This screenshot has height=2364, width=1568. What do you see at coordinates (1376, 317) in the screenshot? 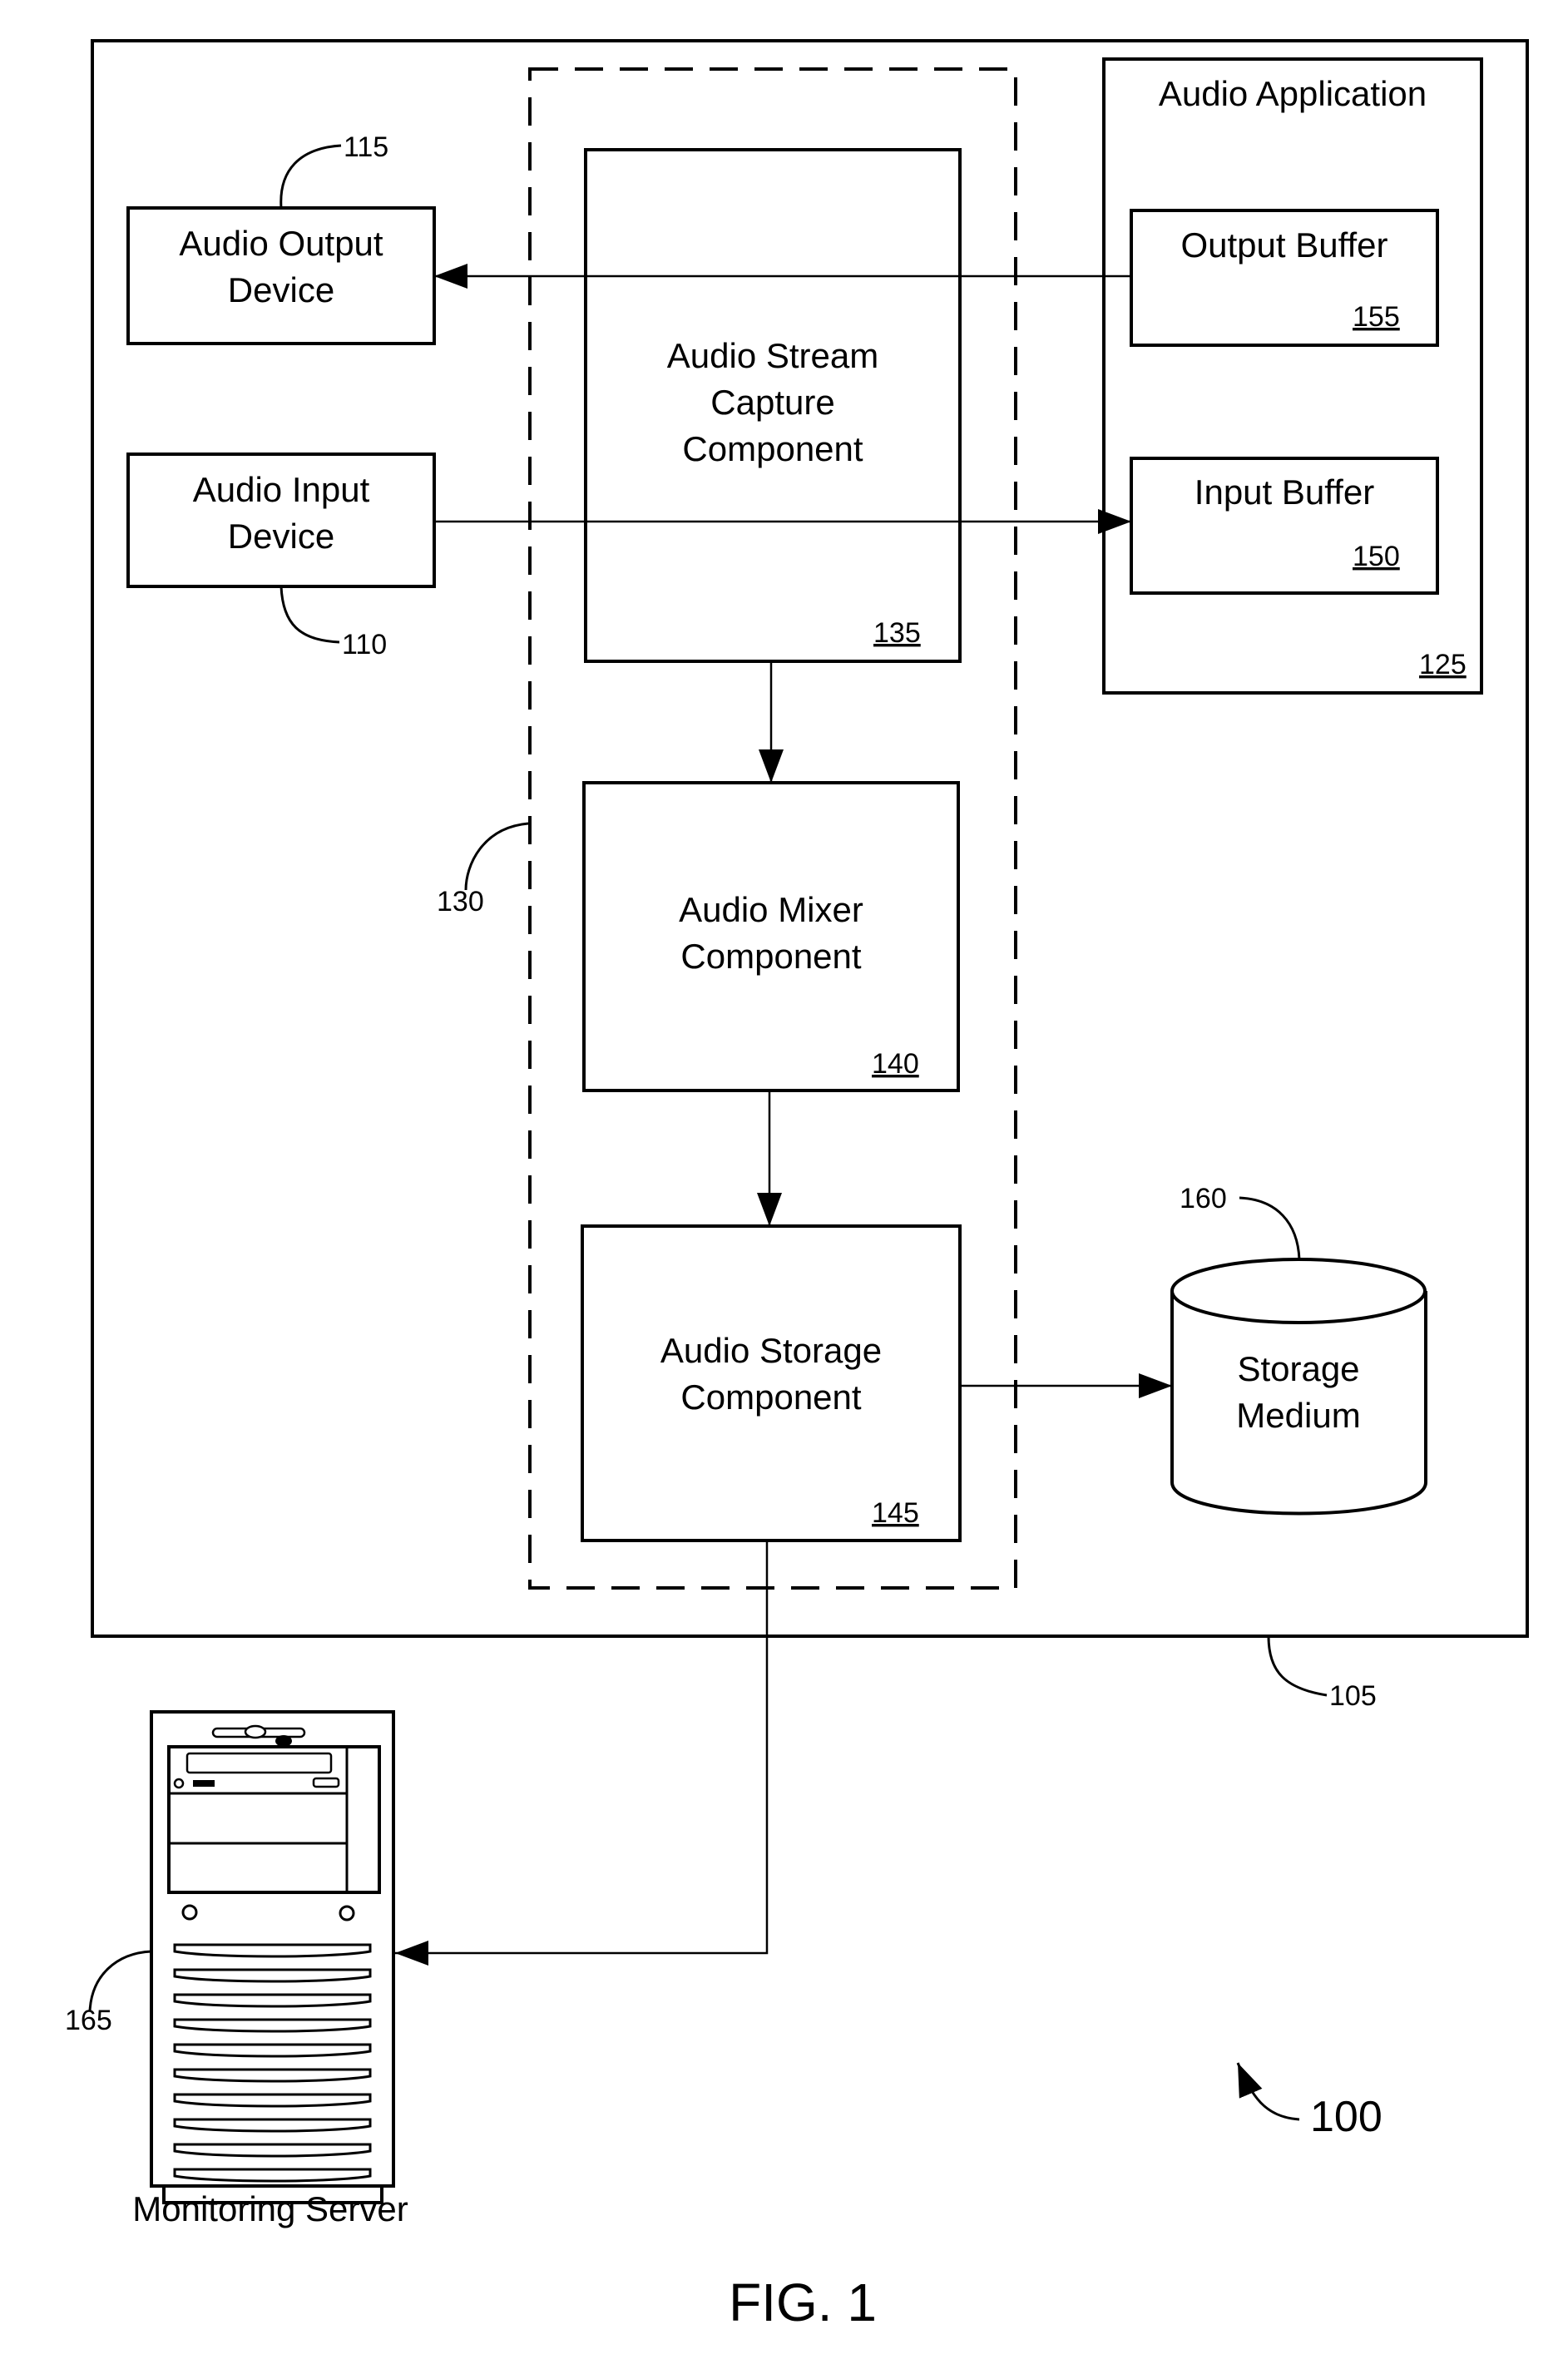
I see `output-buffer-ref: 155` at bounding box center [1376, 317].